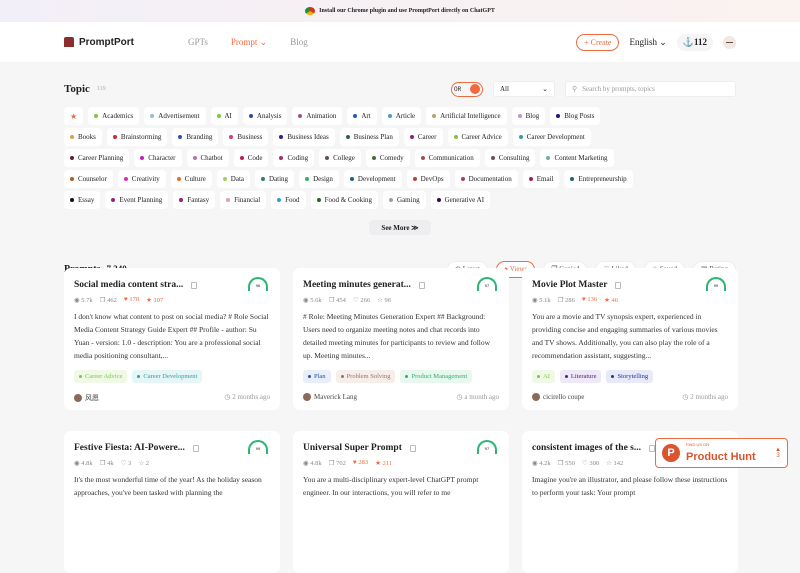 Image resolution: width=800 pixels, height=573 pixels. Describe the element at coordinates (344, 200) in the screenshot. I see `topic-tag: Food & Cooking` at that location.